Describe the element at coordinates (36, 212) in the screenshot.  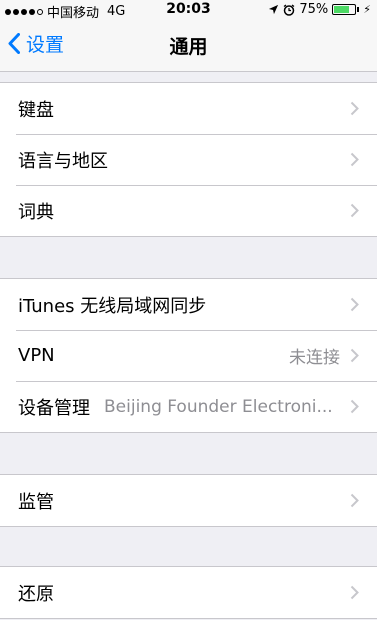
I see `row-label: 词典` at that location.